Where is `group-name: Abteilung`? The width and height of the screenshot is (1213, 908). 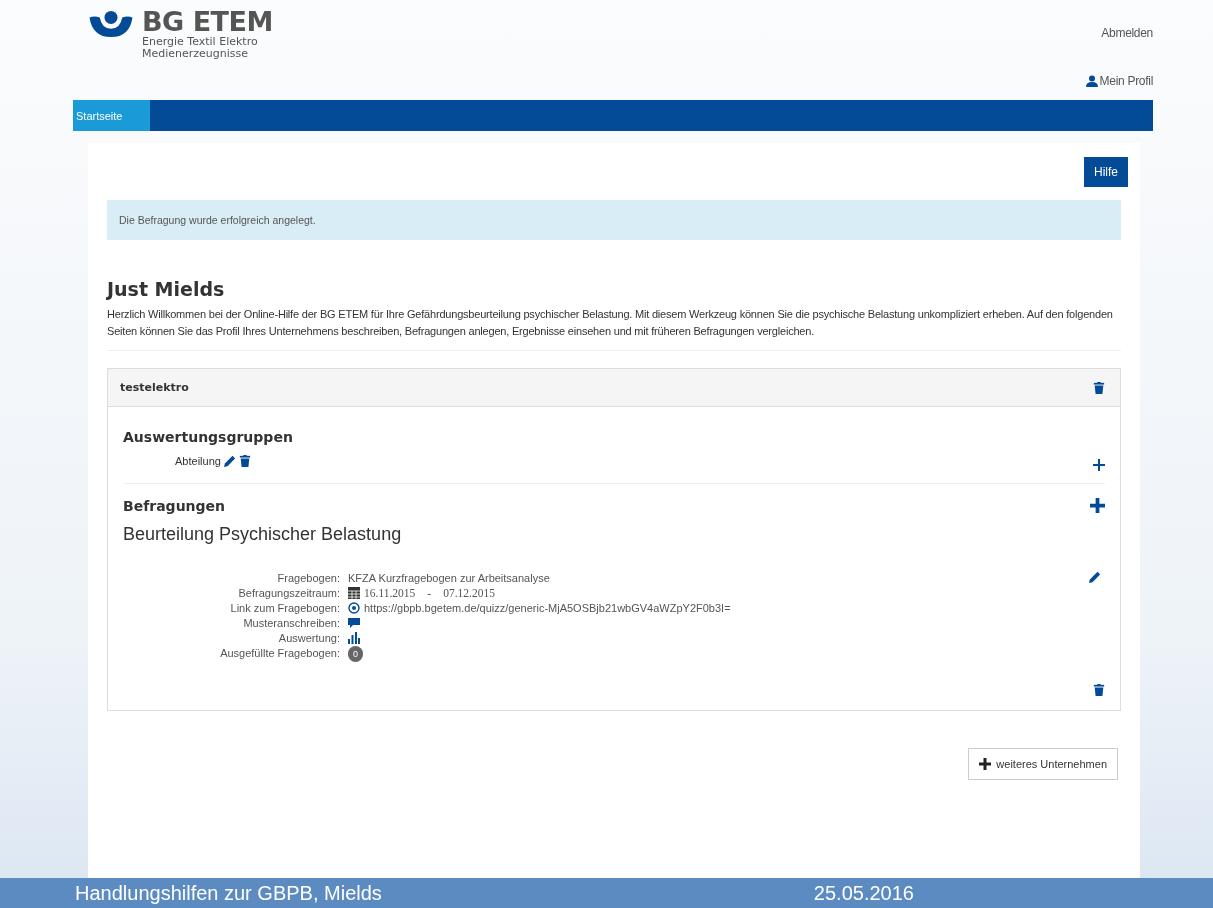 group-name: Abteilung is located at coordinates (198, 461).